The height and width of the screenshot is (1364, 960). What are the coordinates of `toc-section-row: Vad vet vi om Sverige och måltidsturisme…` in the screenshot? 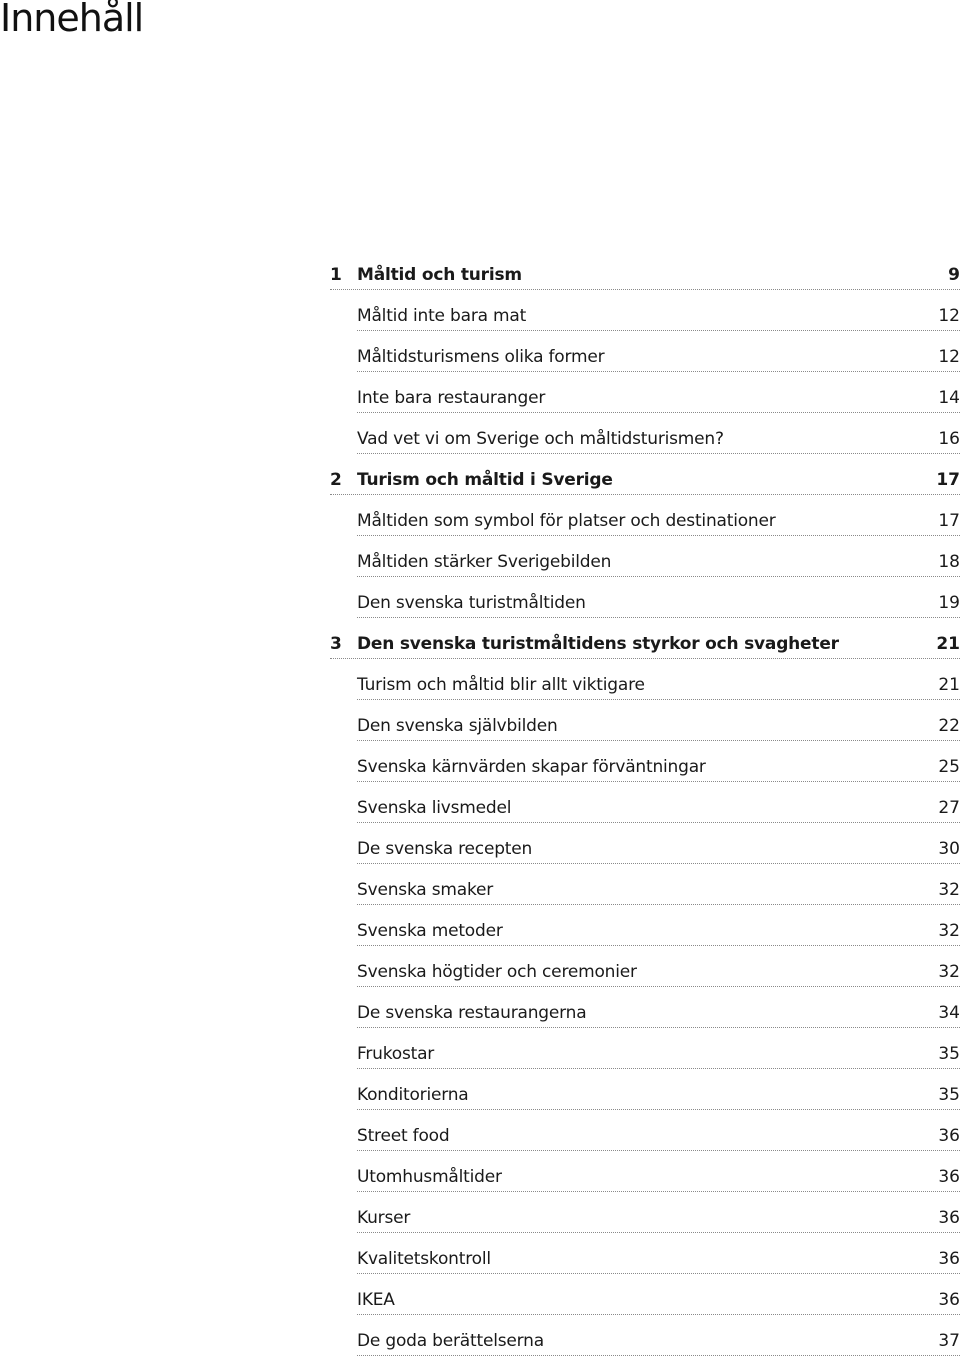 It's located at (658, 433).